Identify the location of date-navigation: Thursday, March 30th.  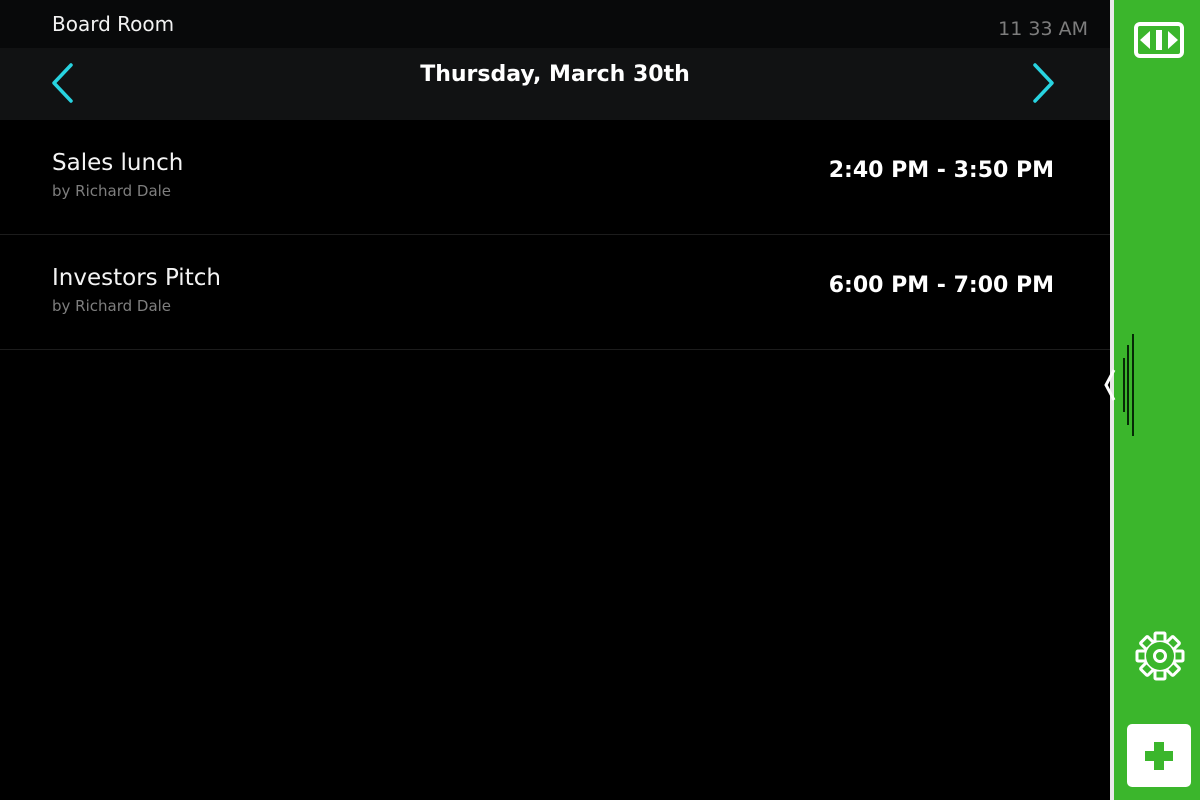
(555, 84).